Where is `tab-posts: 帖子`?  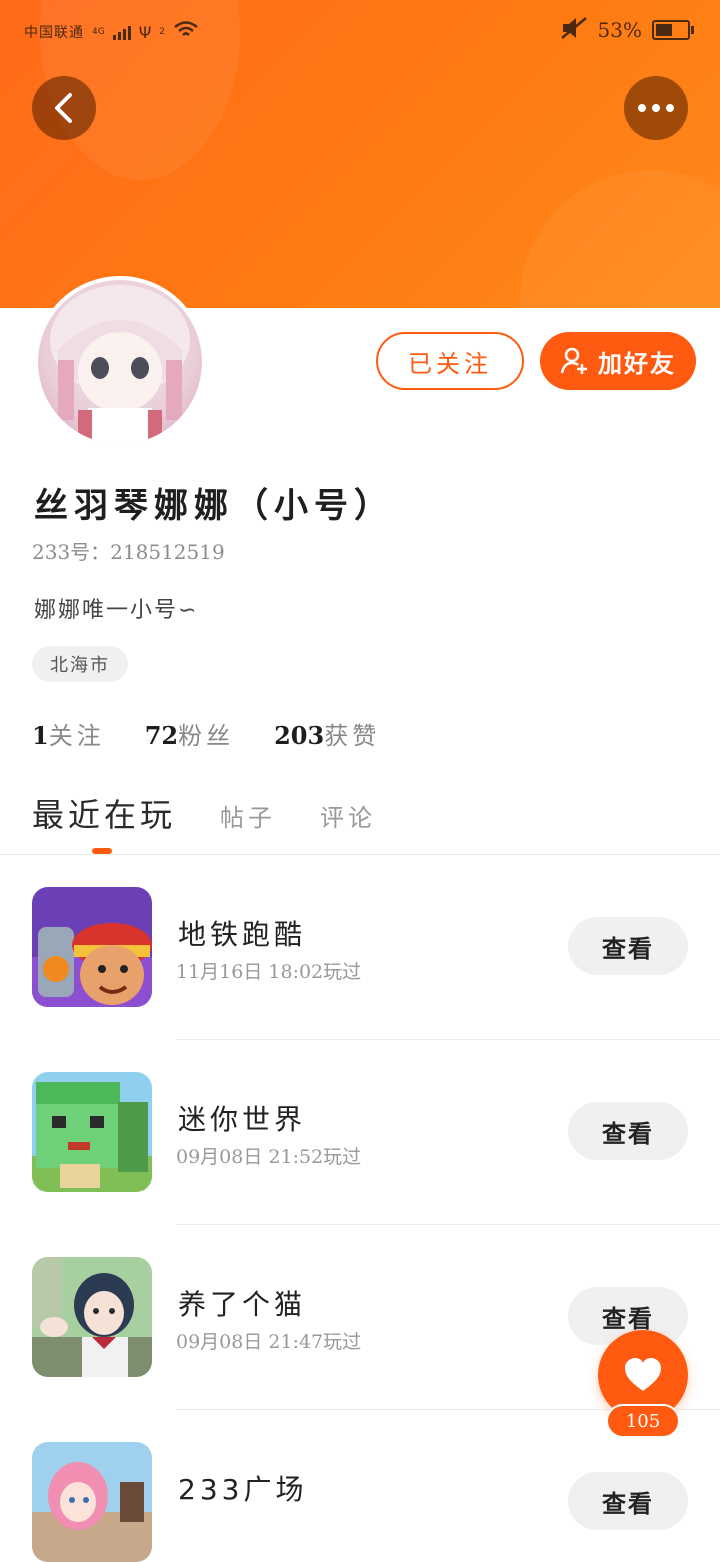
tab-posts: 帖子 is located at coordinates (248, 815).